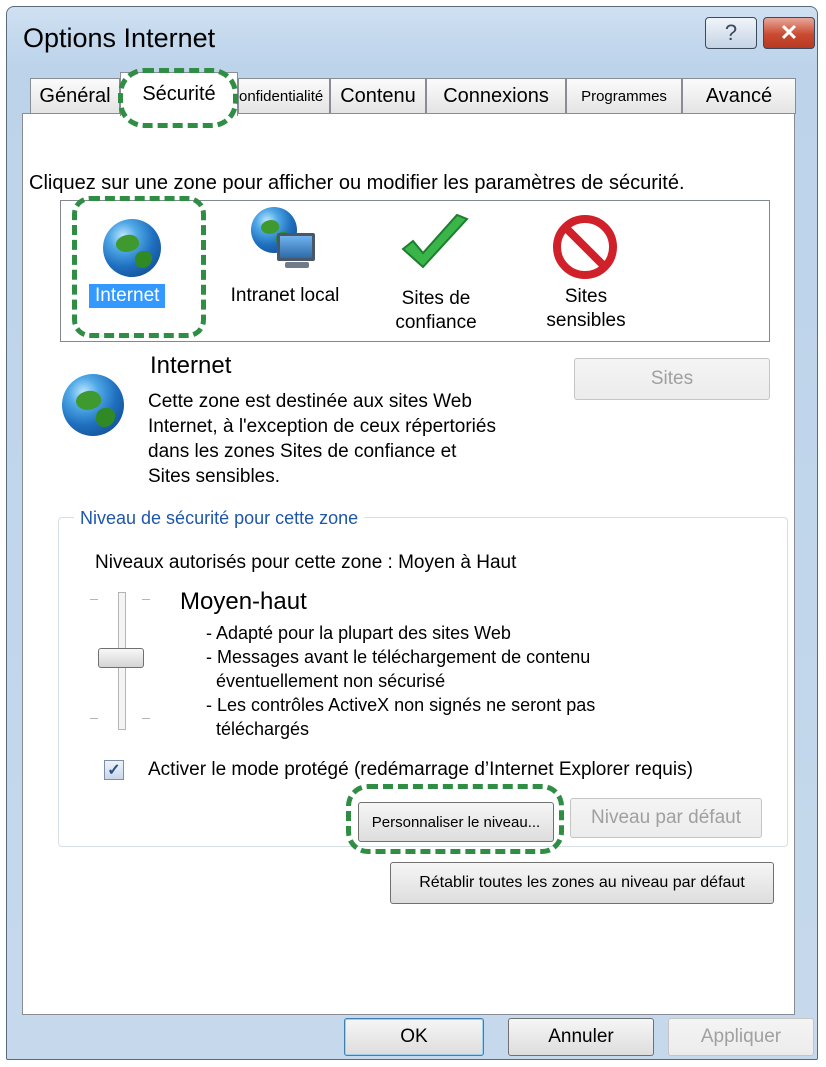 The width and height of the screenshot is (826, 1067). What do you see at coordinates (672, 379) in the screenshot?
I see `sites-button: Sites` at bounding box center [672, 379].